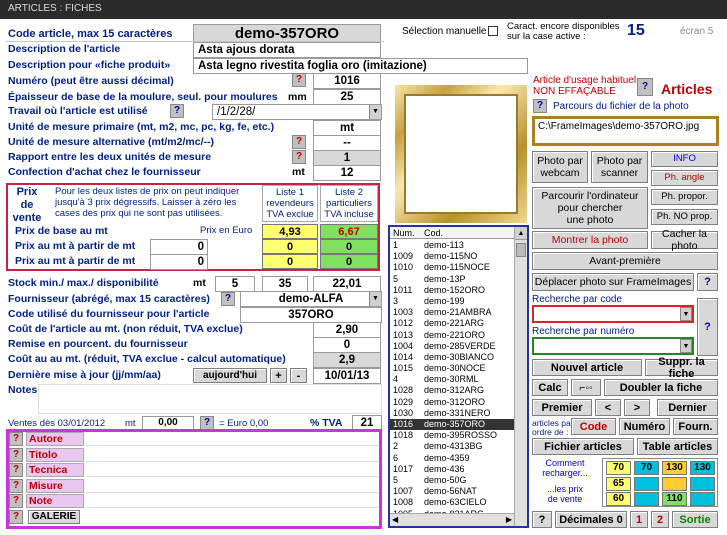  I want to click on sort-numero-button: Numéro, so click(644, 426).